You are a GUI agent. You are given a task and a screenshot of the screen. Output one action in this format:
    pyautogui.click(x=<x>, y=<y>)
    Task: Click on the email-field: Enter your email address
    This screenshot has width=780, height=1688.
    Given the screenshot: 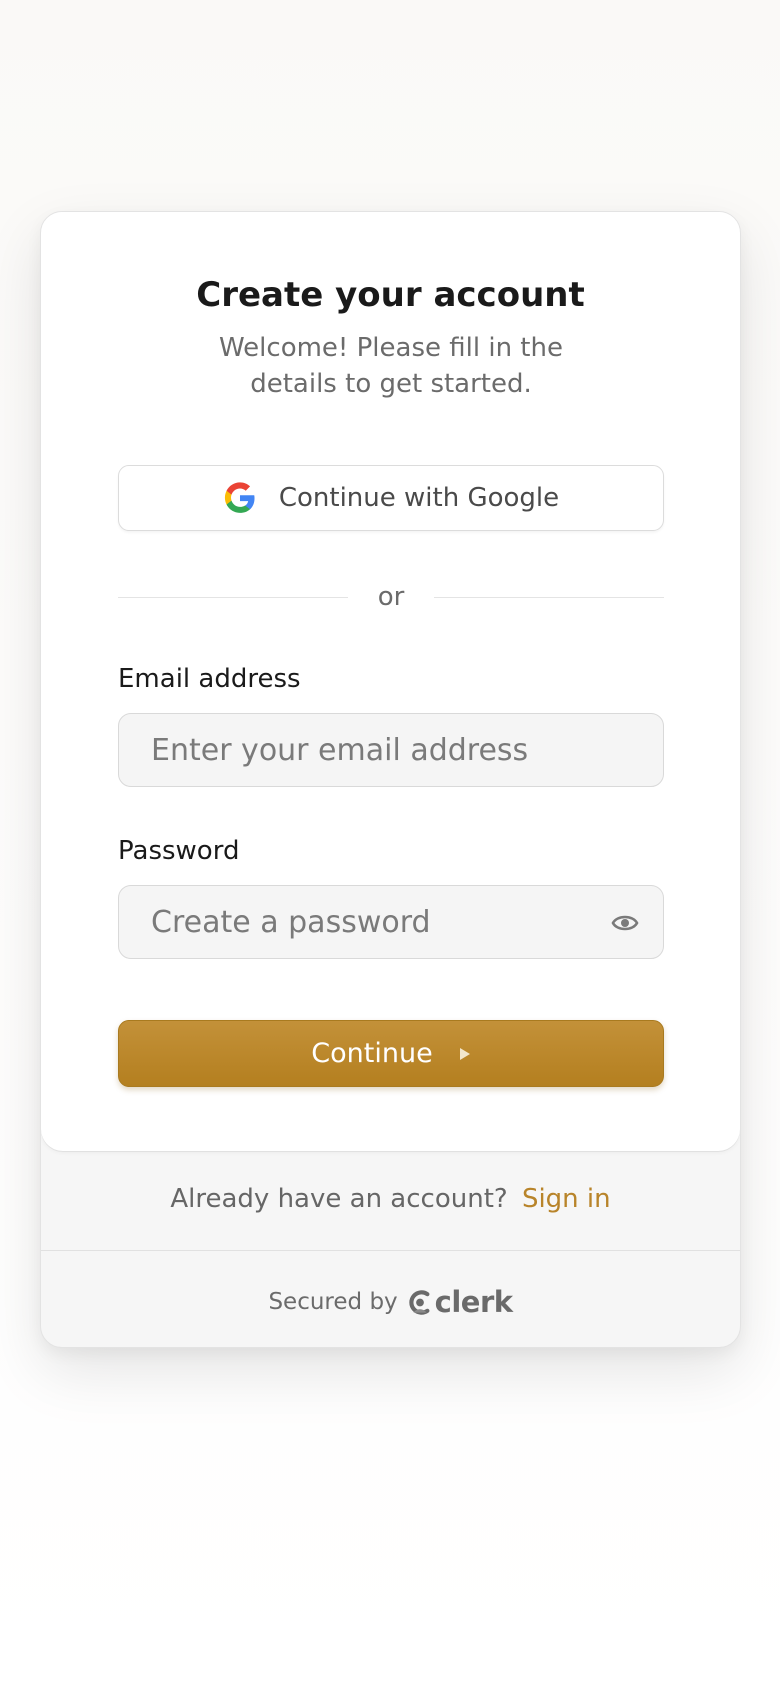 What is the action you would take?
    pyautogui.click(x=391, y=750)
    